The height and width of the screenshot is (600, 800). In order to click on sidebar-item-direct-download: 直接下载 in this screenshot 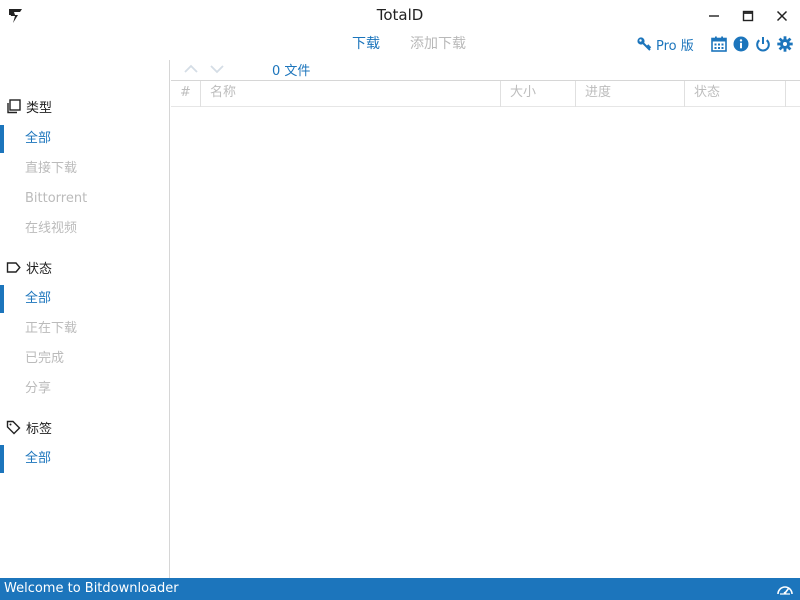, I will do `click(84, 169)`.